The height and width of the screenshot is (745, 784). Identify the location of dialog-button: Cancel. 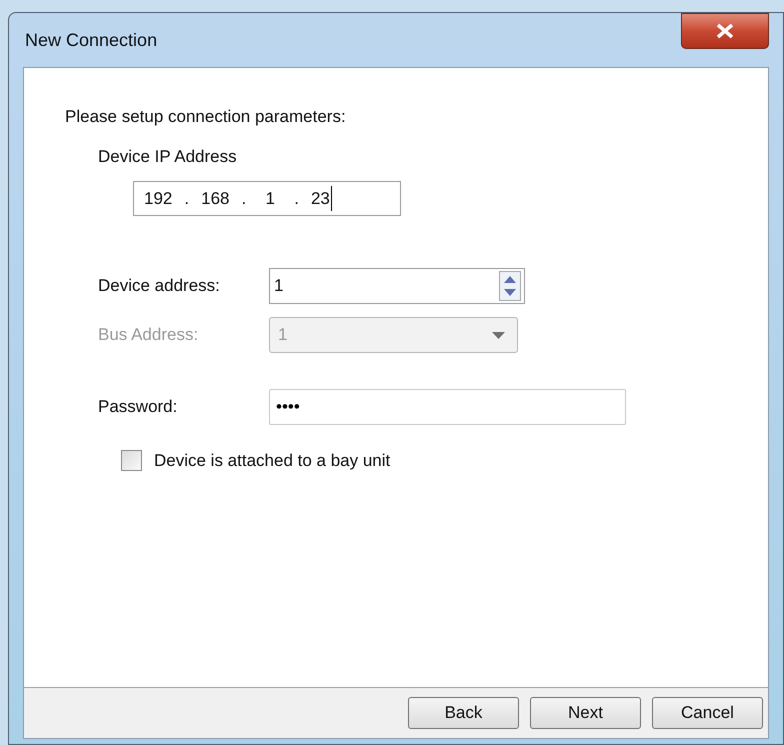
(707, 713).